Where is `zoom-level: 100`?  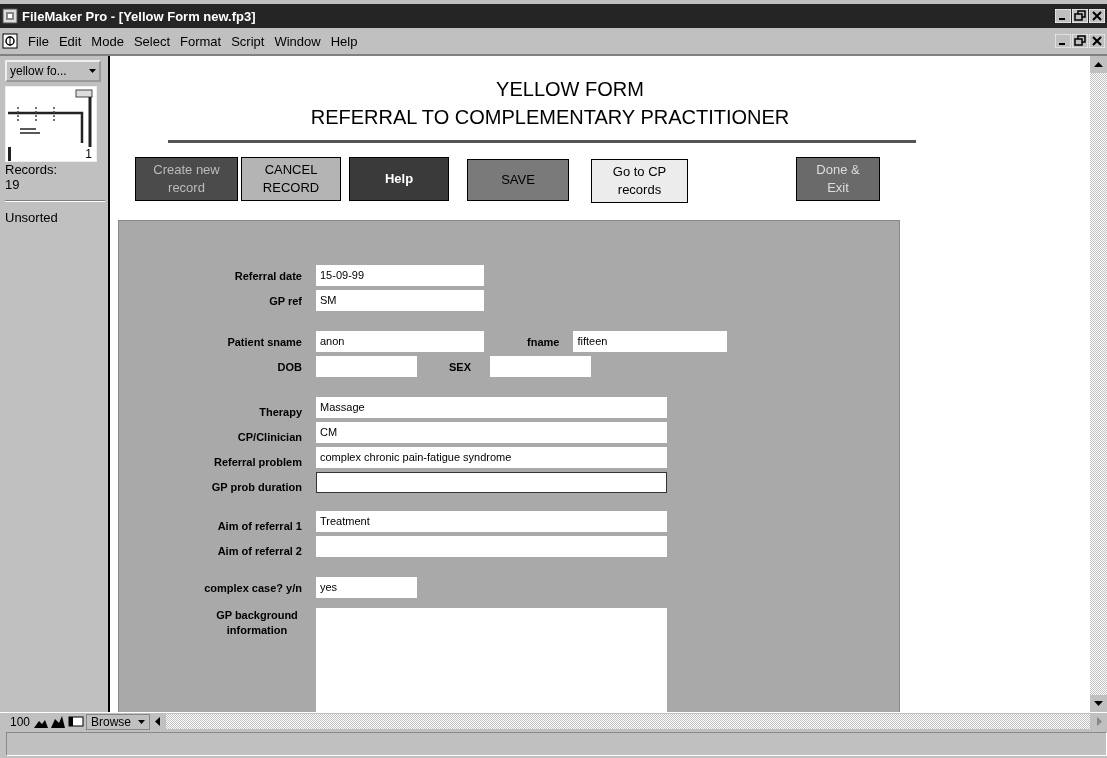
zoom-level: 100 is located at coordinates (20, 721).